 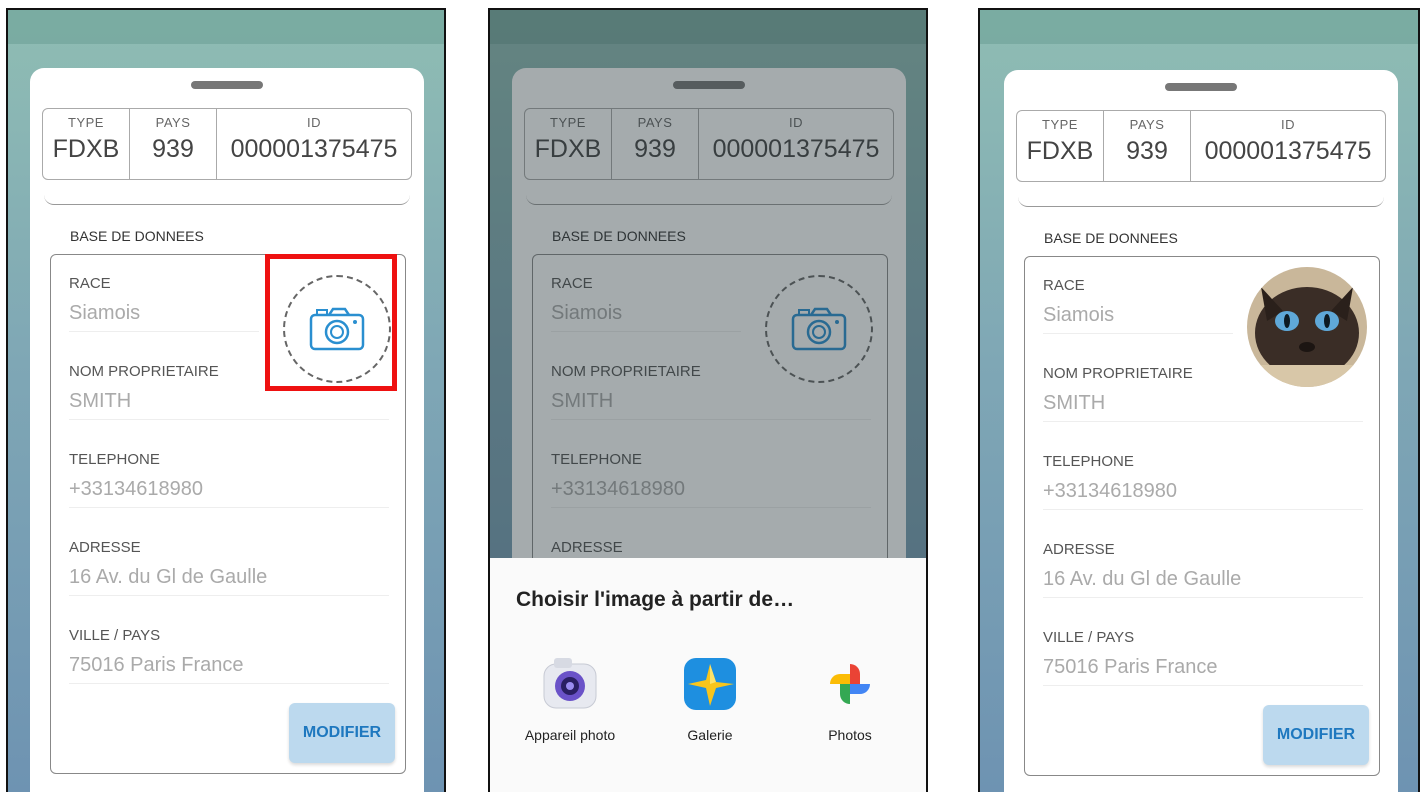 I want to click on app-label: Galerie, so click(x=710, y=735).